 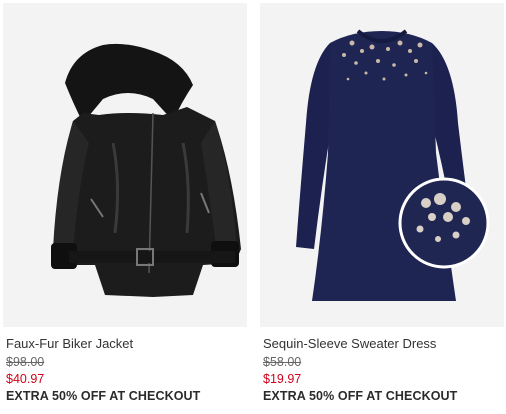 I want to click on sale-price: $40.97, so click(x=25, y=379).